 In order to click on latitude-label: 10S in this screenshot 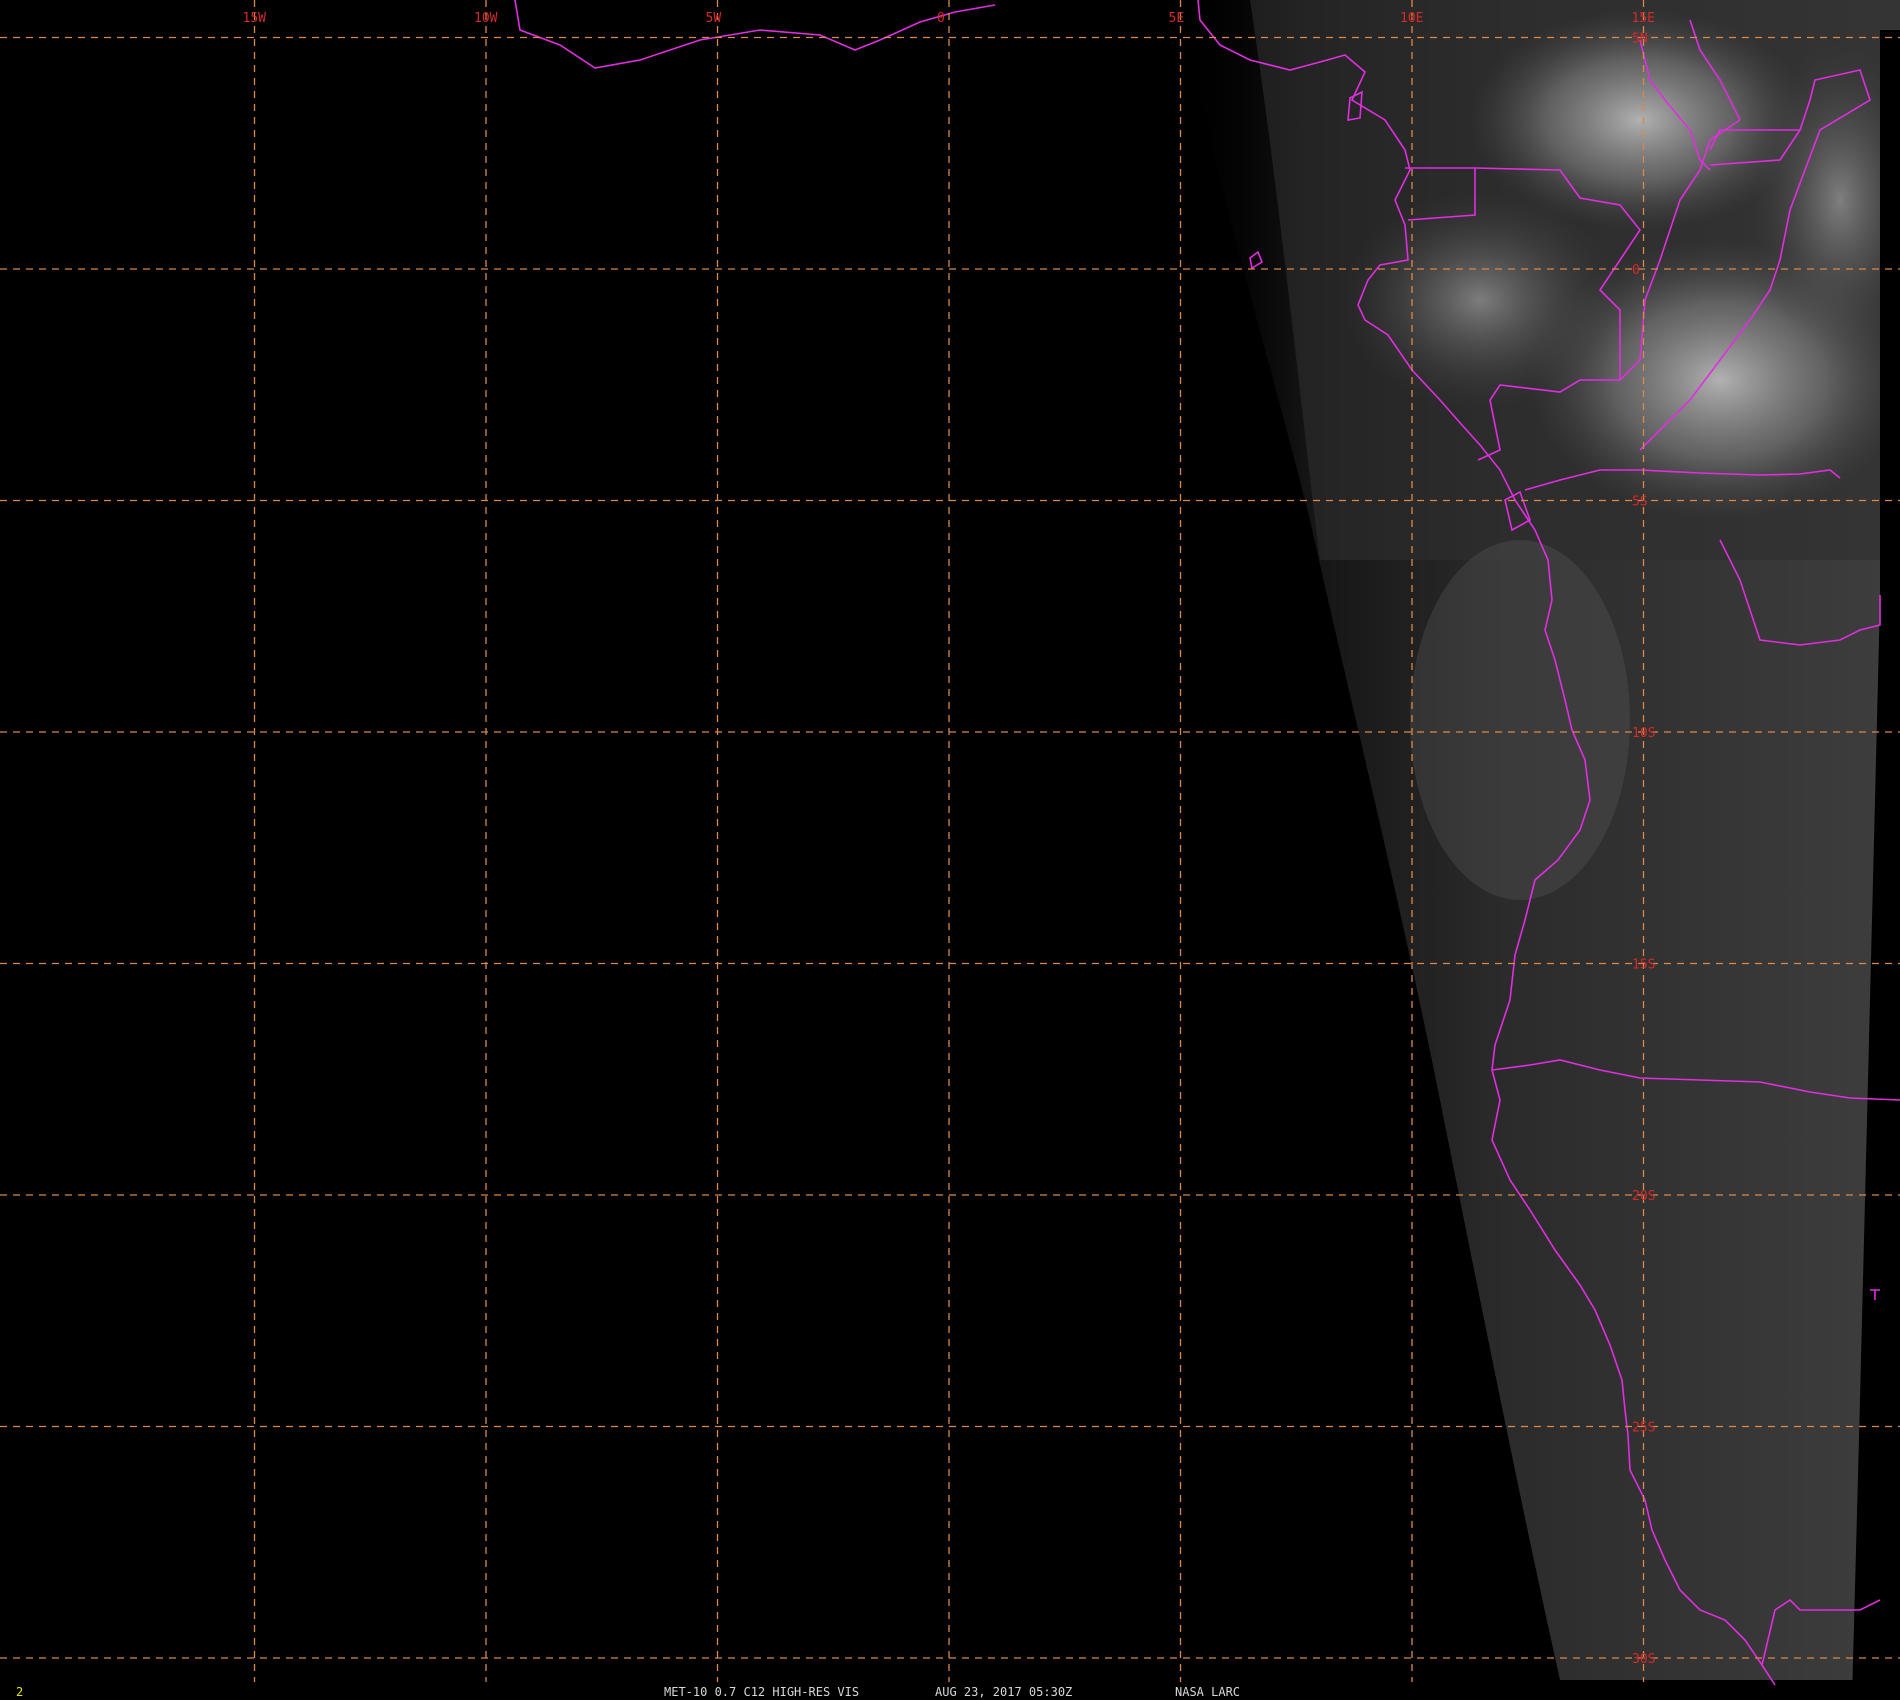, I will do `click(1643, 733)`.